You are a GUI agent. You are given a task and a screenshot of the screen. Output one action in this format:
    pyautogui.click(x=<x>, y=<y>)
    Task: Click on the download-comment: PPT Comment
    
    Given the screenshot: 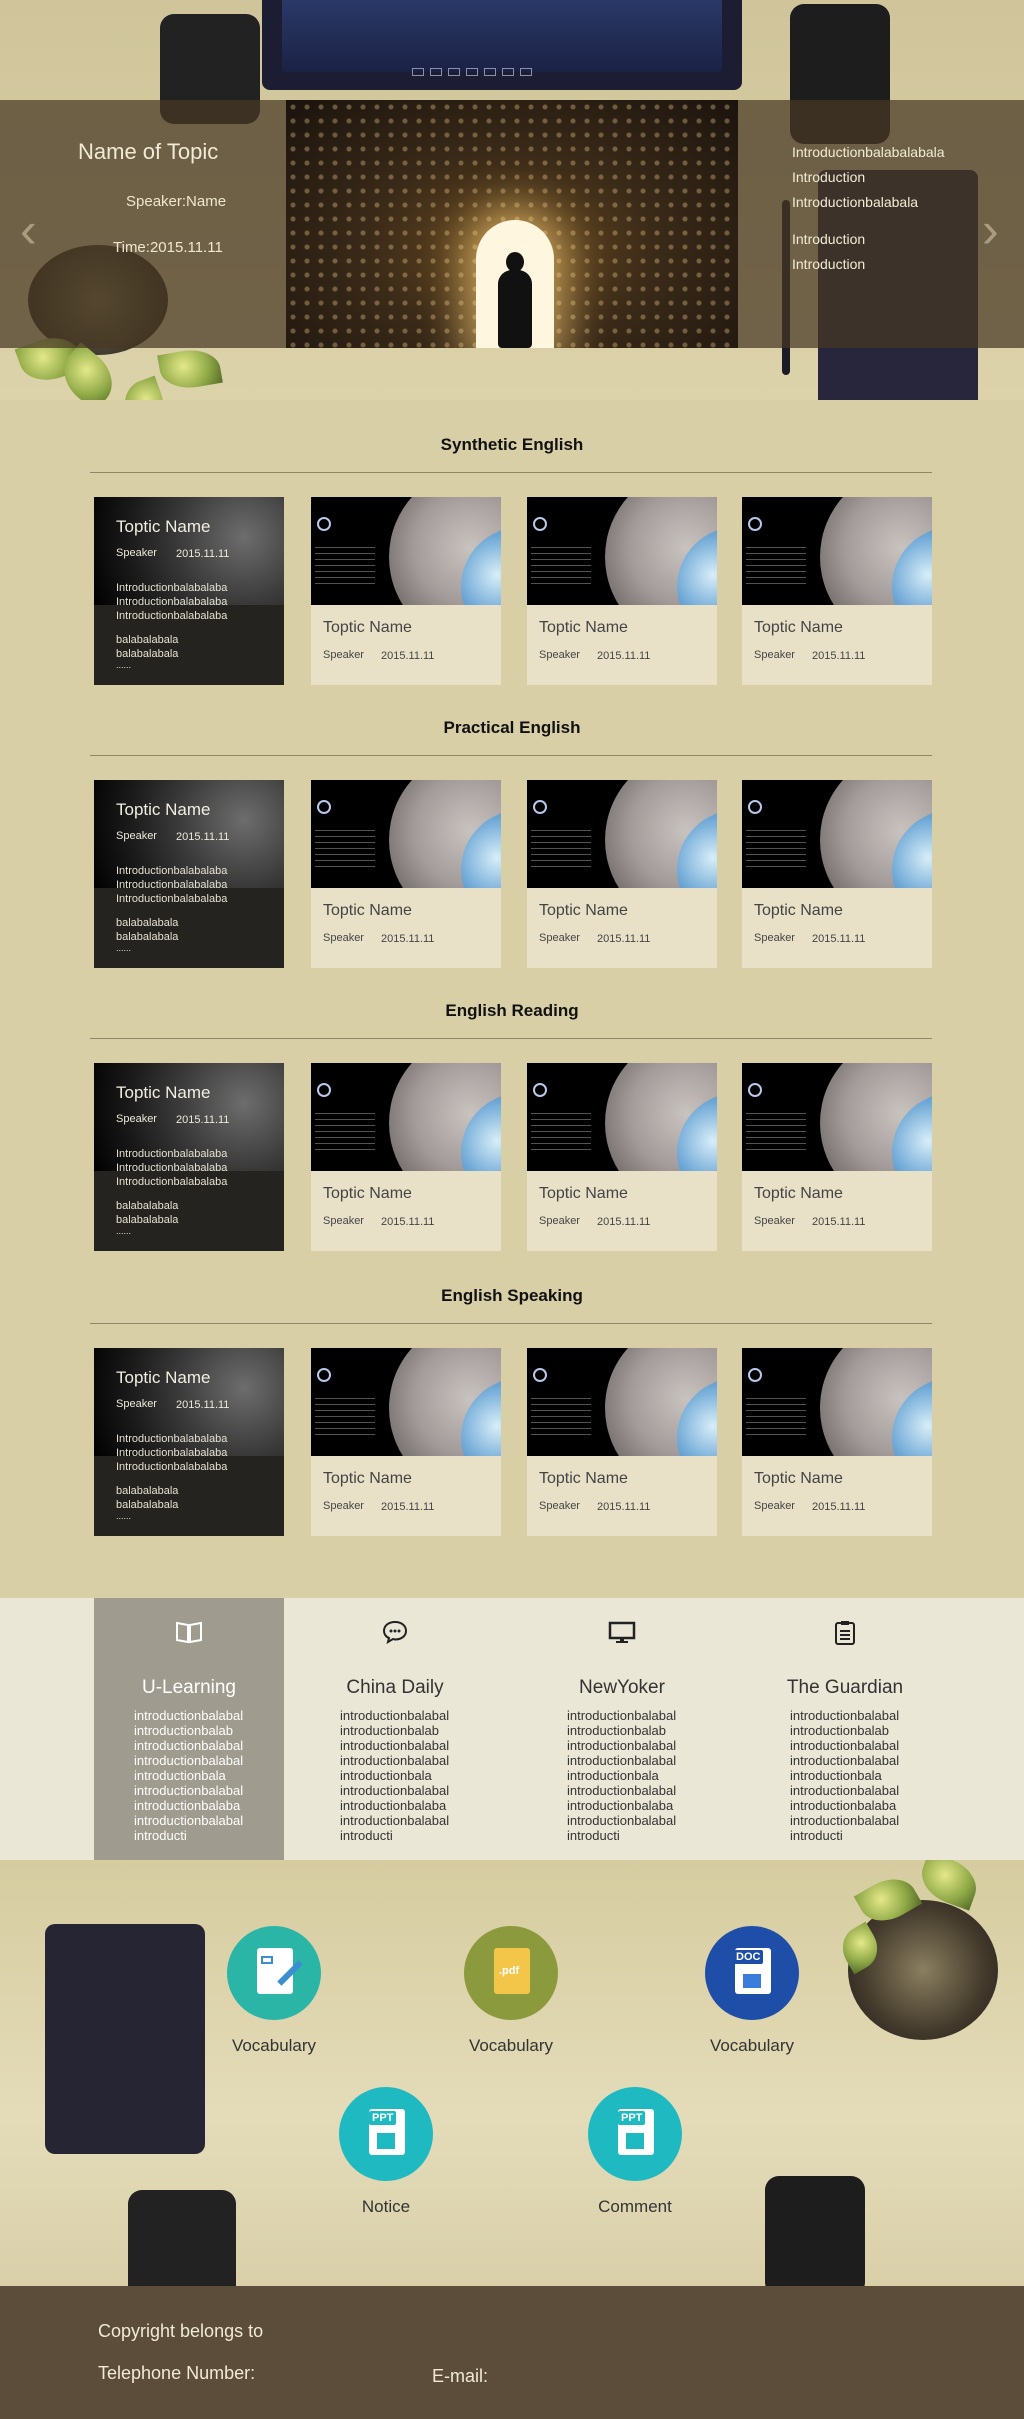 What is the action you would take?
    pyautogui.click(x=635, y=2152)
    